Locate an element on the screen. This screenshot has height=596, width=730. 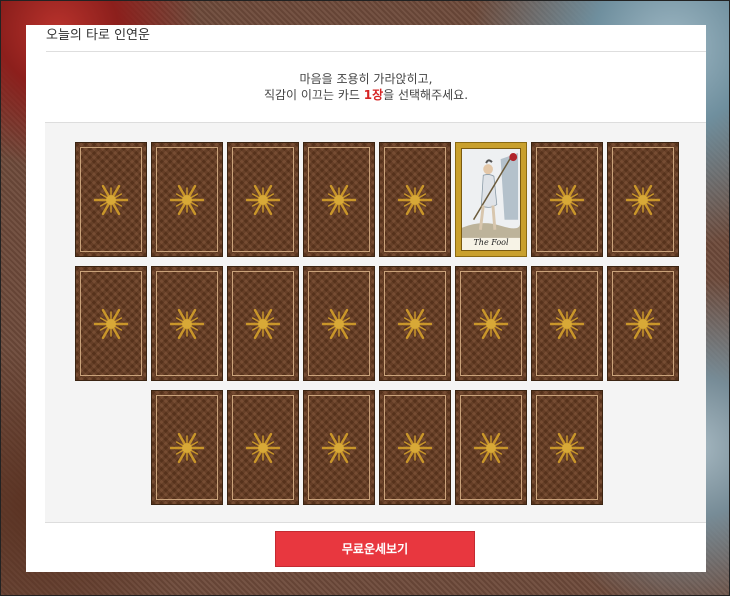
instruction-suffix: 을 선택해주세요. is located at coordinates (426, 95).